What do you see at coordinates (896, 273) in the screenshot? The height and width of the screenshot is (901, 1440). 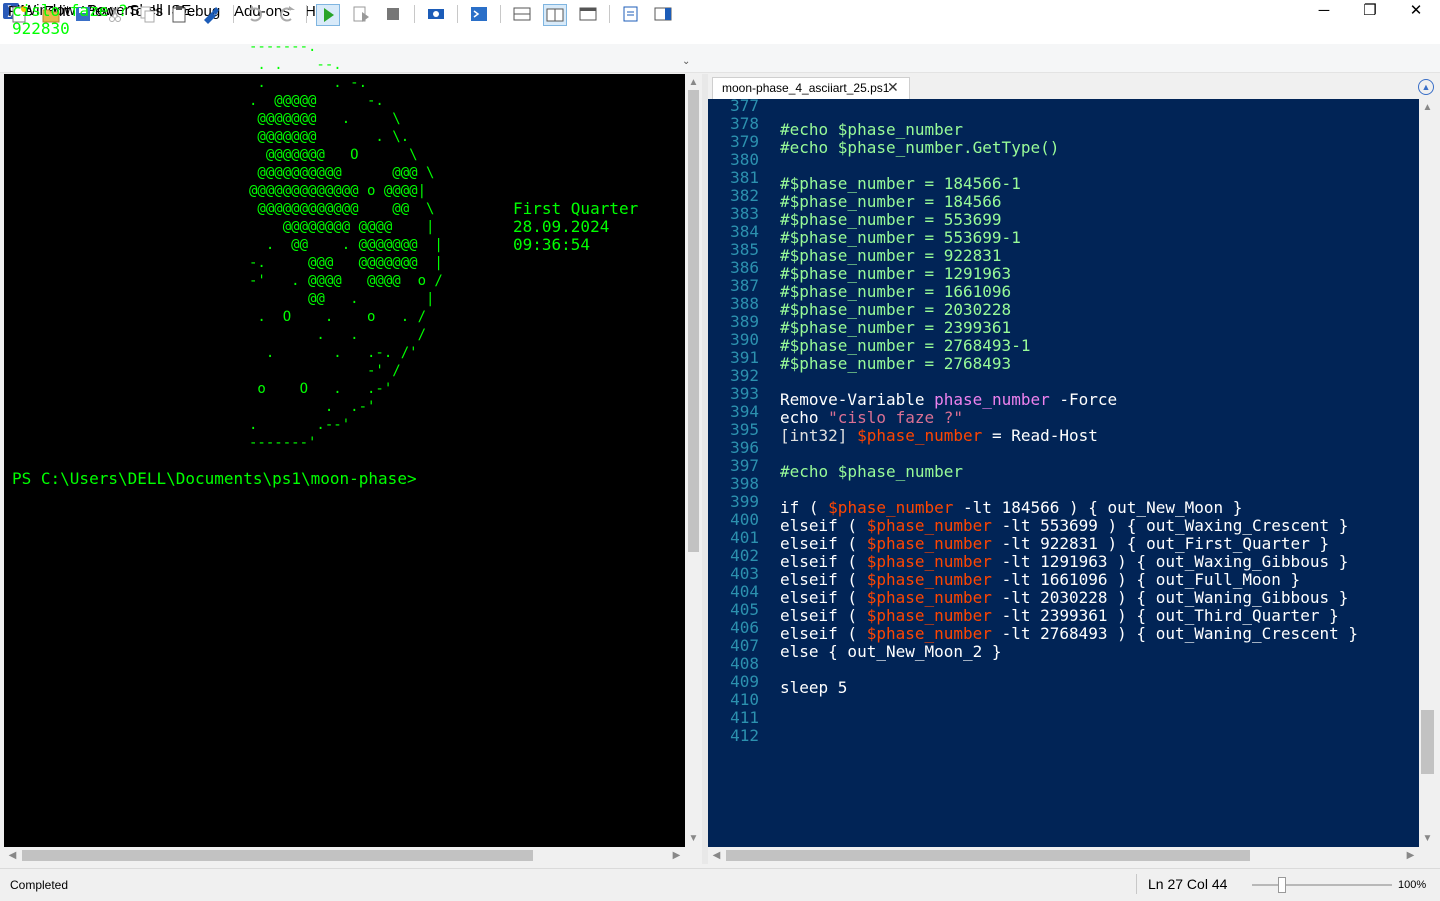 I see `code-line: #$phase_number = 1291963` at bounding box center [896, 273].